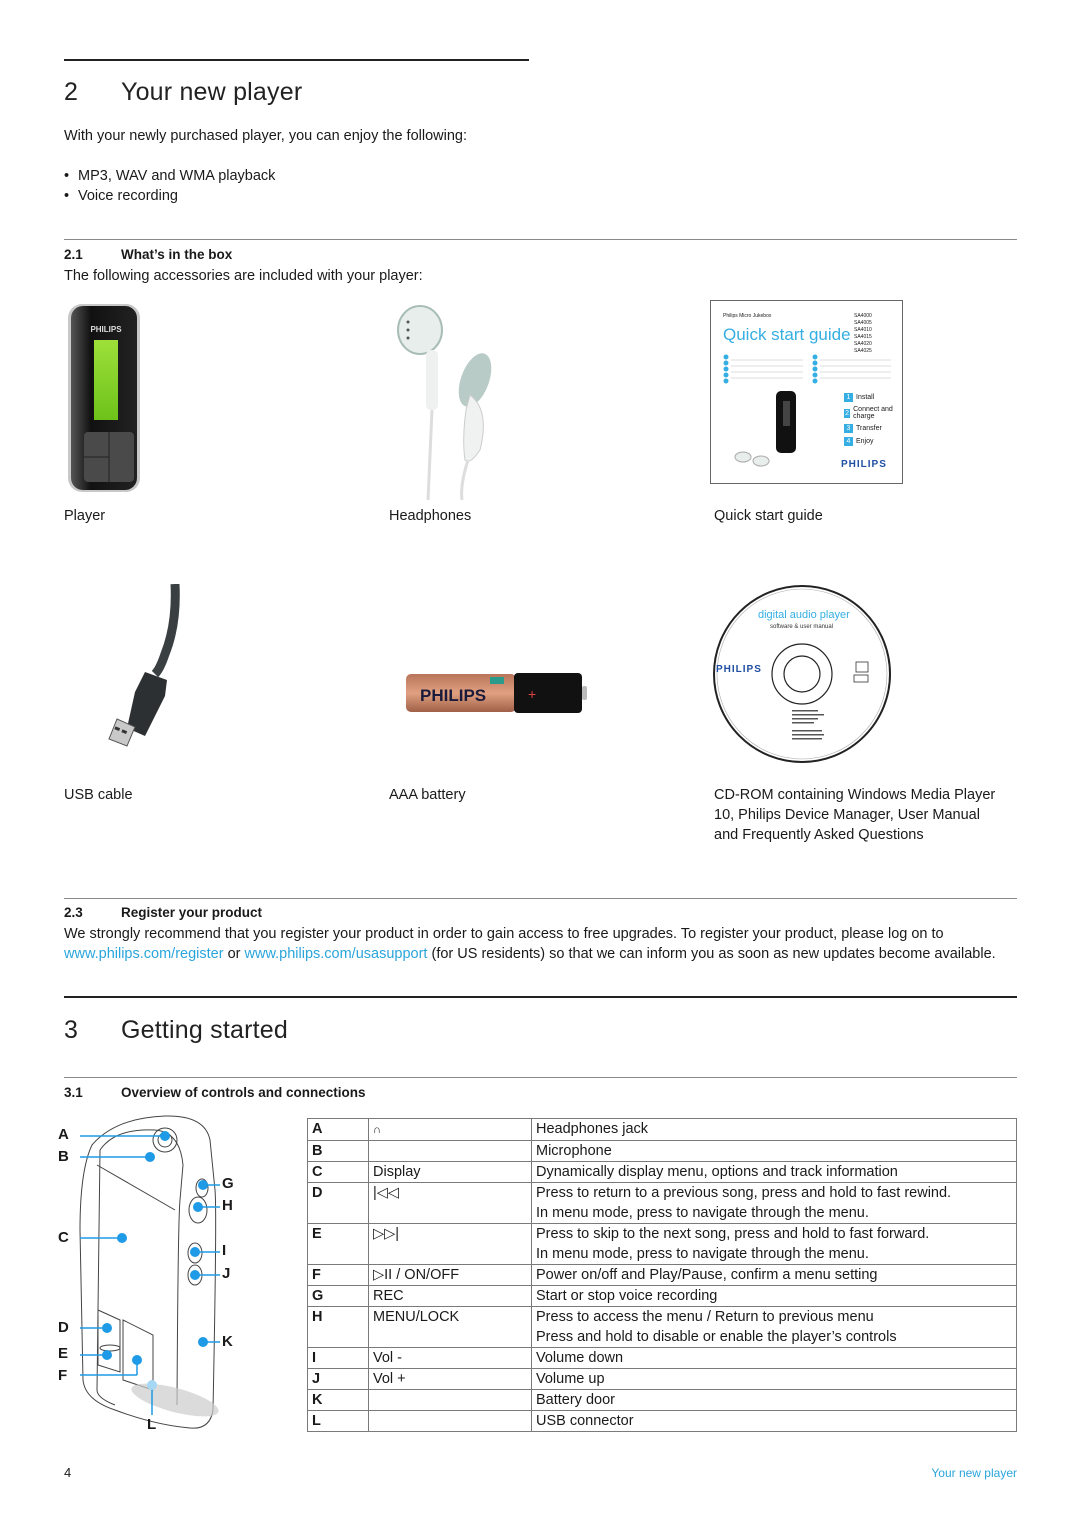  What do you see at coordinates (377, 1130) in the screenshot?
I see `headphones-icon: ∩` at bounding box center [377, 1130].